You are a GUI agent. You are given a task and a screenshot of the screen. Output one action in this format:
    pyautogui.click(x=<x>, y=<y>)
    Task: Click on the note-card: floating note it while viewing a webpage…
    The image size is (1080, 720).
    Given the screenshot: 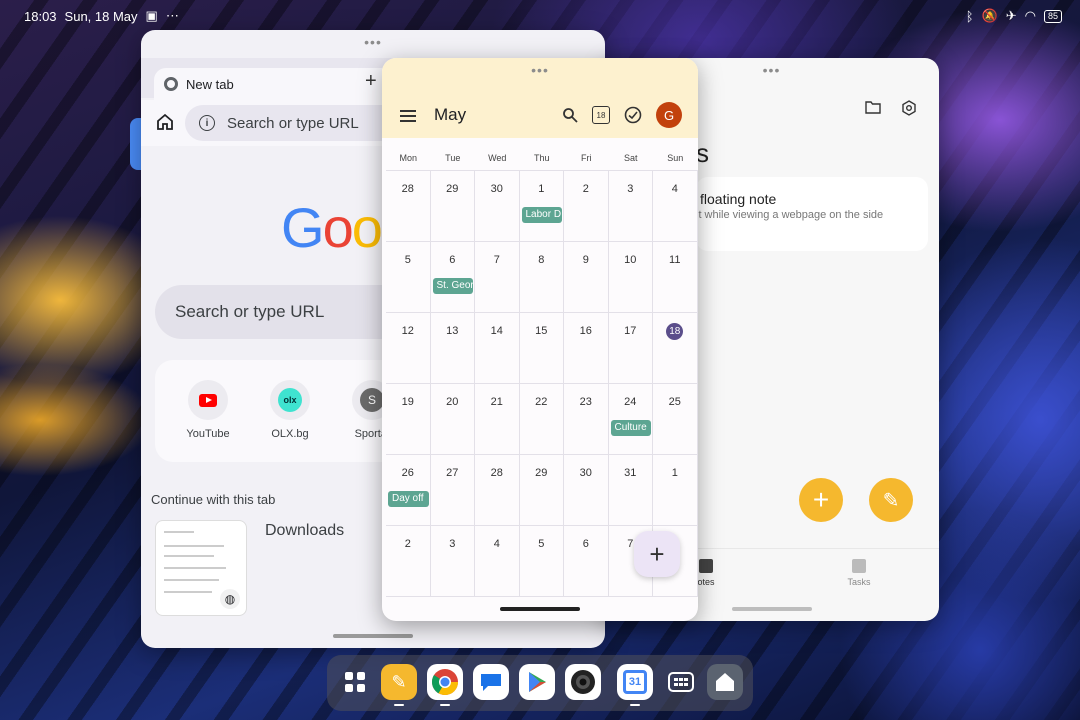 What is the action you would take?
    pyautogui.click(x=812, y=214)
    